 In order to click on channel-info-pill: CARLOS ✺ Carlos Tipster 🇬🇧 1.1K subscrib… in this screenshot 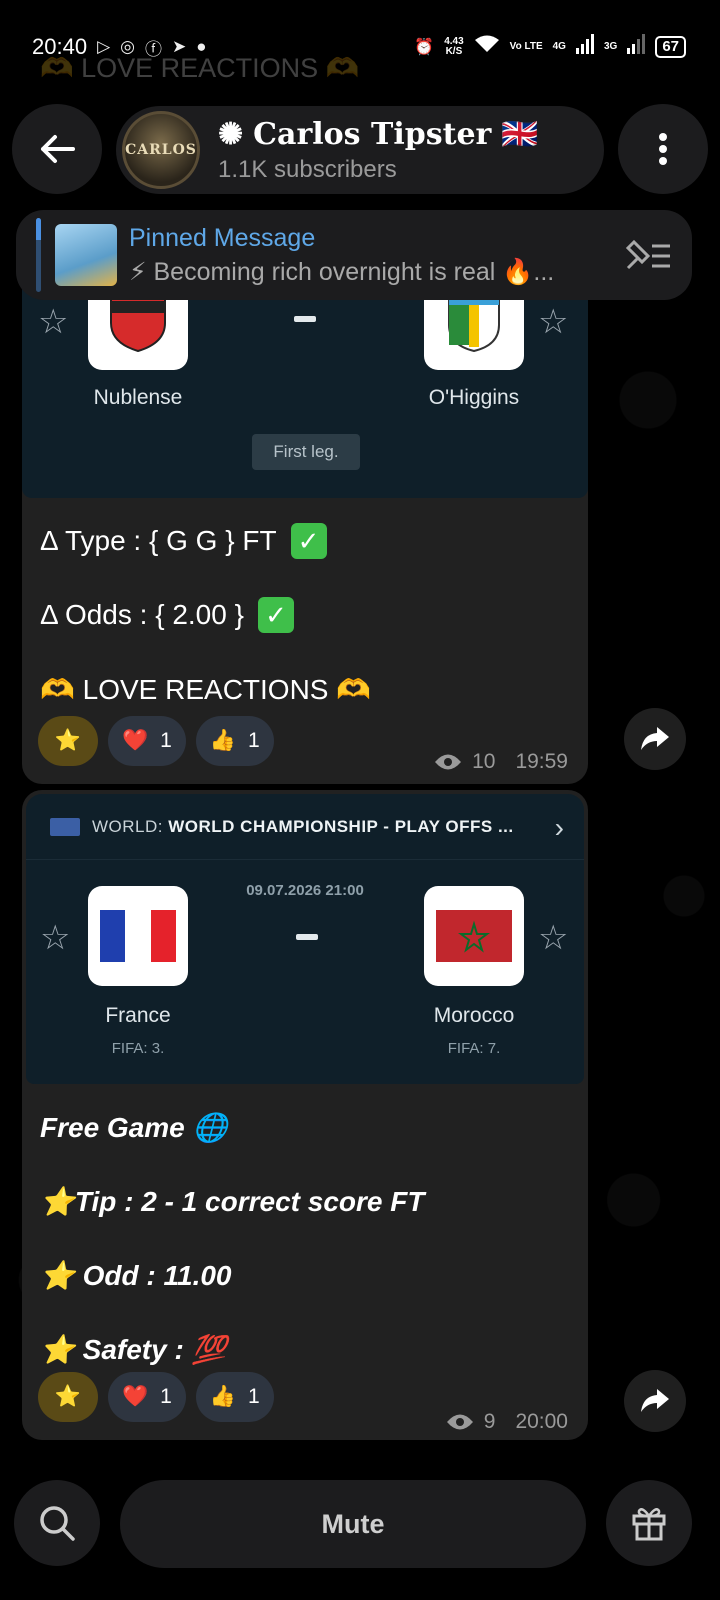, I will do `click(360, 150)`.